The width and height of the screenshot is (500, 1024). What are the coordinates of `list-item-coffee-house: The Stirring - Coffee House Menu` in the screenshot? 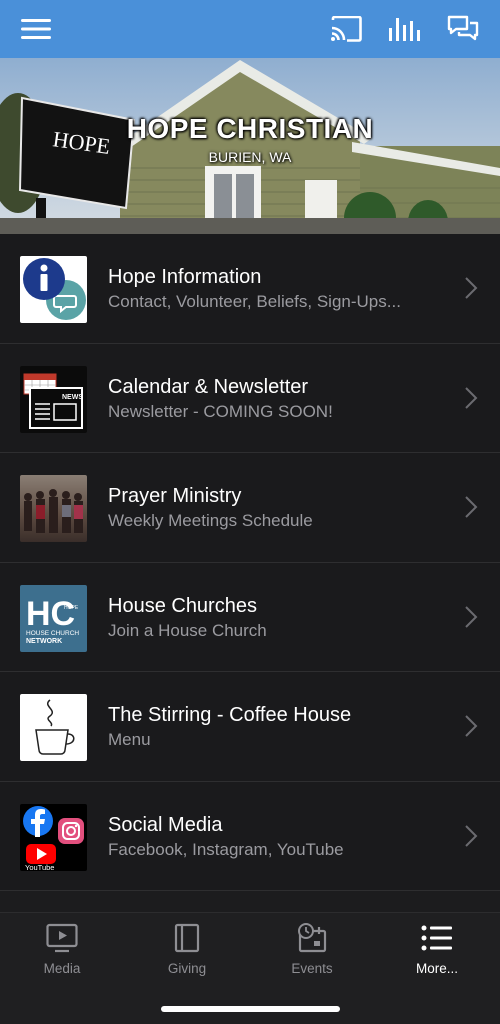 It's located at (250, 727).